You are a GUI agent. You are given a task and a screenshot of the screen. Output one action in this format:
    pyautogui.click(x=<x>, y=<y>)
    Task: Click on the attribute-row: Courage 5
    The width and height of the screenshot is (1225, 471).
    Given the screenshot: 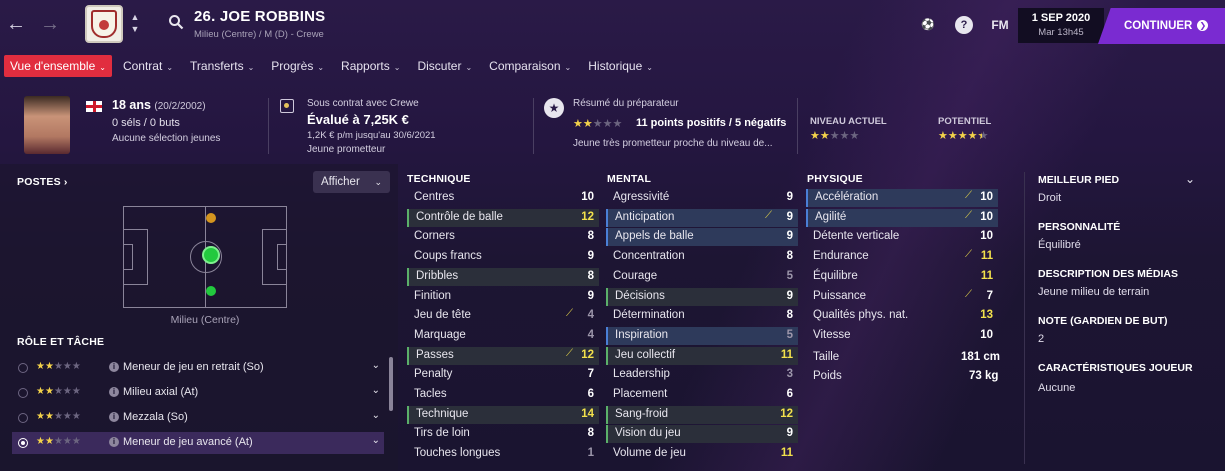 What is the action you would take?
    pyautogui.click(x=702, y=277)
    